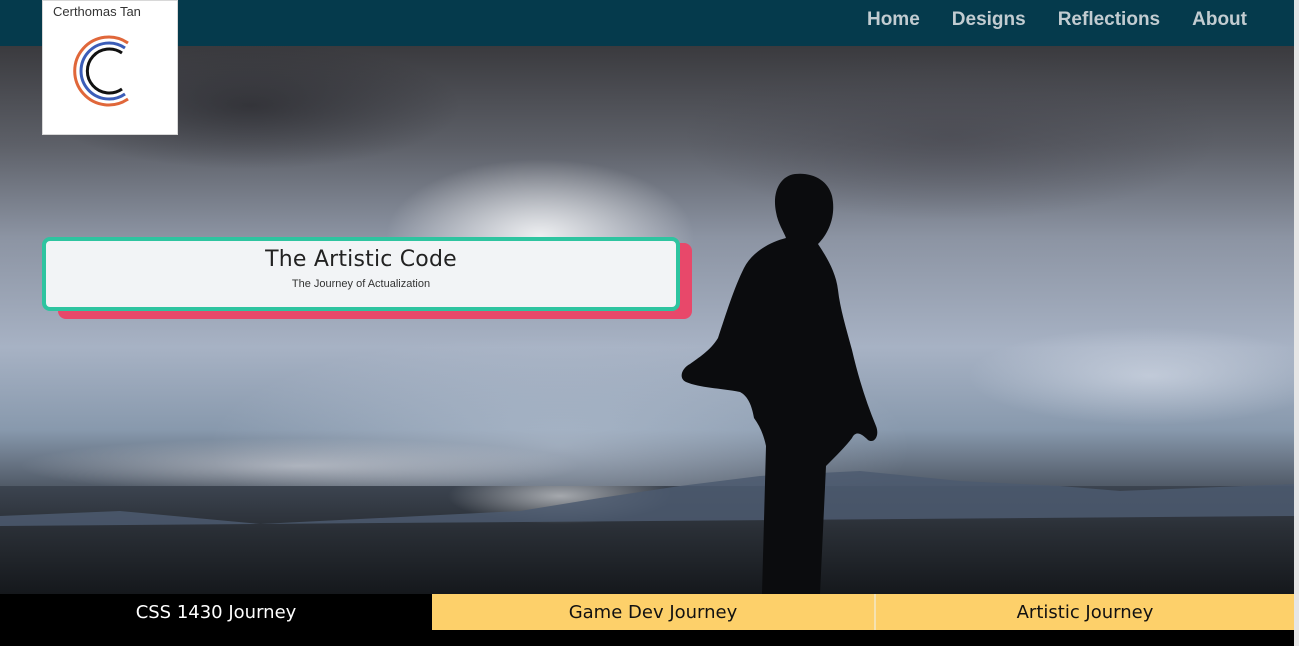 This screenshot has width=1299, height=646. I want to click on tab-artistic-journey: Artistic Journey, so click(1085, 612).